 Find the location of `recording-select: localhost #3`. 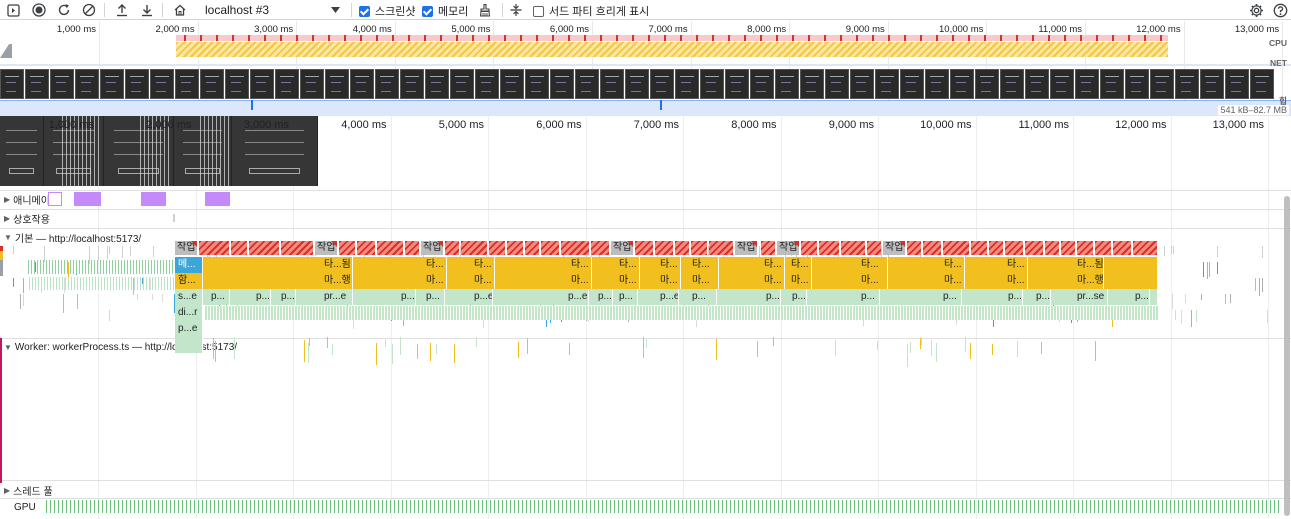

recording-select: localhost #3 is located at coordinates (271, 10).